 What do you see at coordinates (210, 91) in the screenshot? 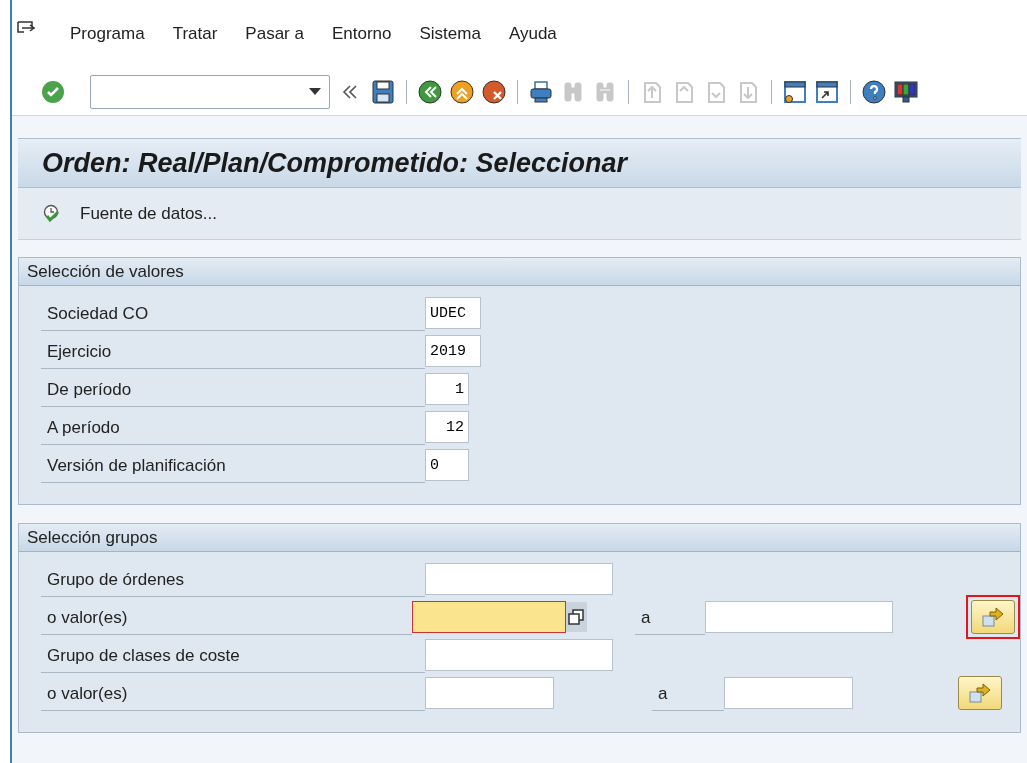
I see `command-field` at bounding box center [210, 91].